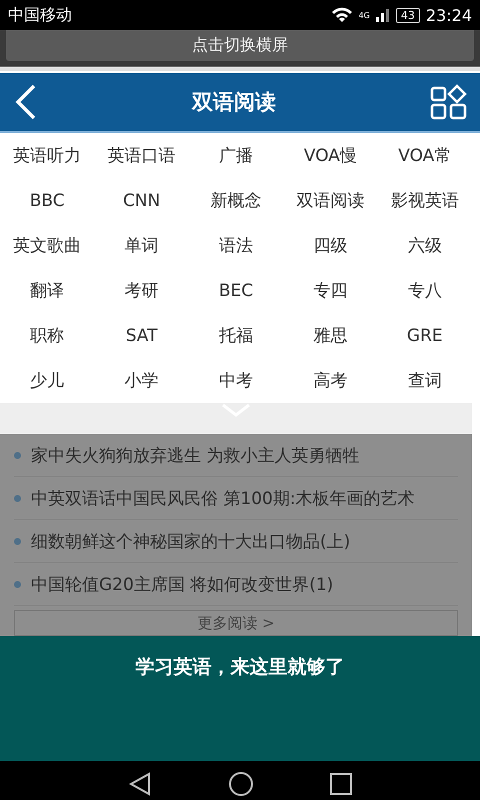  What do you see at coordinates (47, 245) in the screenshot?
I see `category-link: 英文歌曲` at bounding box center [47, 245].